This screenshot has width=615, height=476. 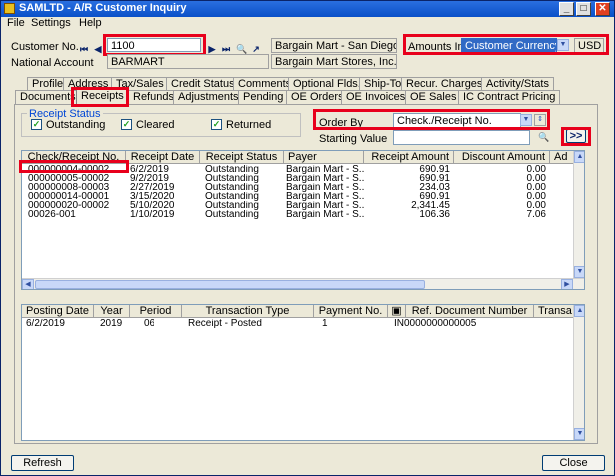 What do you see at coordinates (444, 84) in the screenshot?
I see `tab-recurring-charges: Recur. Charges` at bounding box center [444, 84].